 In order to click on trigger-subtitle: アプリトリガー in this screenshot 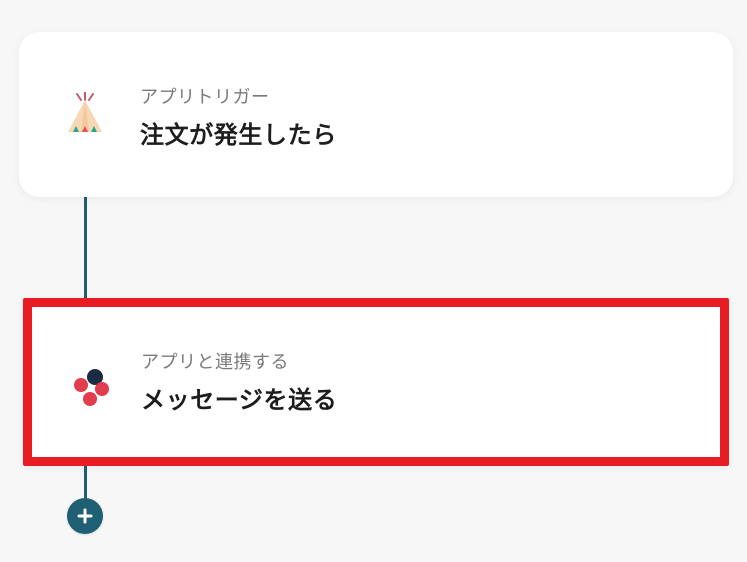, I will do `click(205, 97)`.